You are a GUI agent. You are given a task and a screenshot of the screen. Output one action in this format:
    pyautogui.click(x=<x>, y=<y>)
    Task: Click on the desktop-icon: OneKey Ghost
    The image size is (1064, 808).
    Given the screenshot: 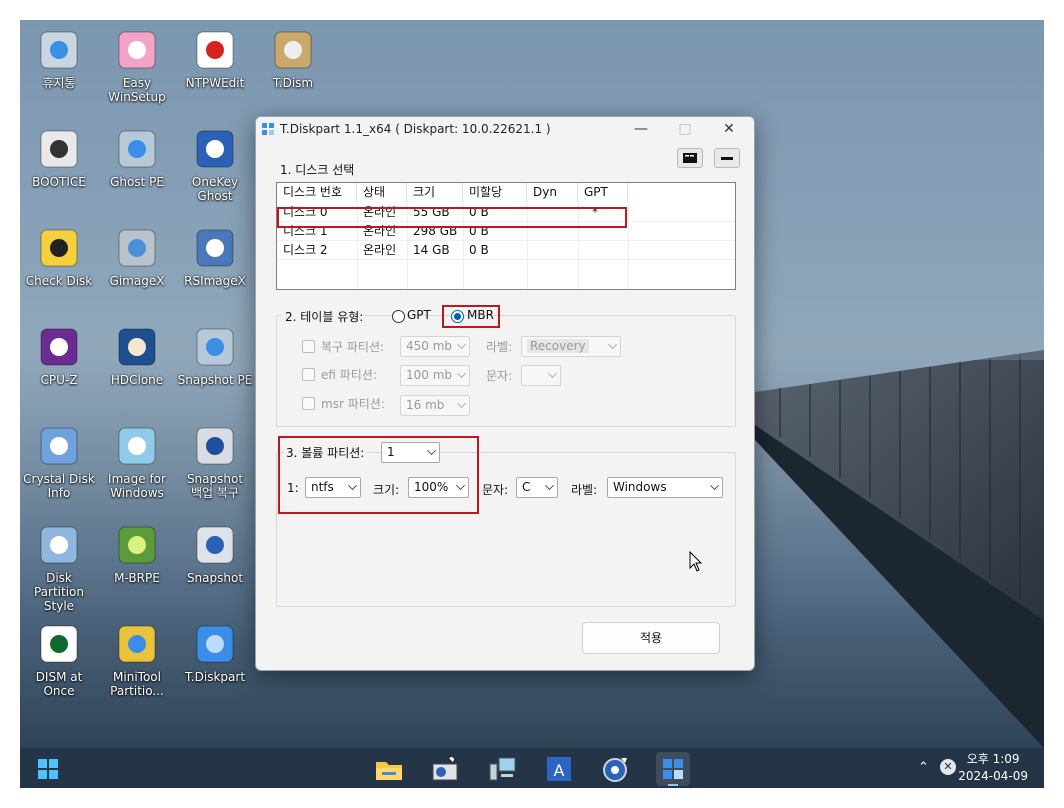 What is the action you would take?
    pyautogui.click(x=215, y=164)
    